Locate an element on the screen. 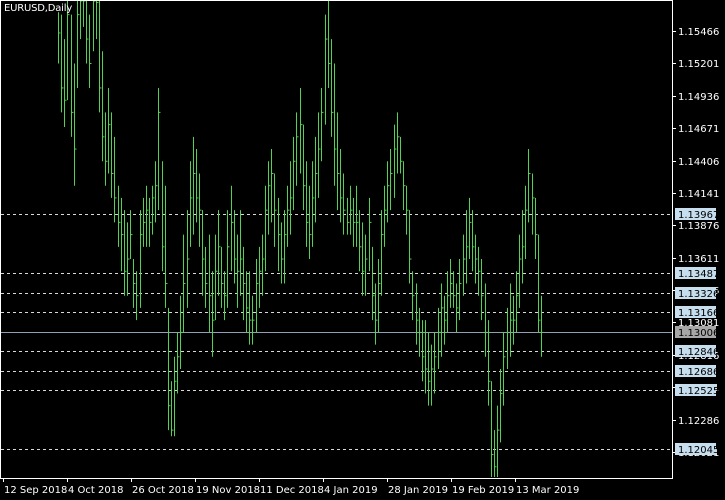 The image size is (725, 500). time-tick-label: 28 Jan 2019 is located at coordinates (418, 490).